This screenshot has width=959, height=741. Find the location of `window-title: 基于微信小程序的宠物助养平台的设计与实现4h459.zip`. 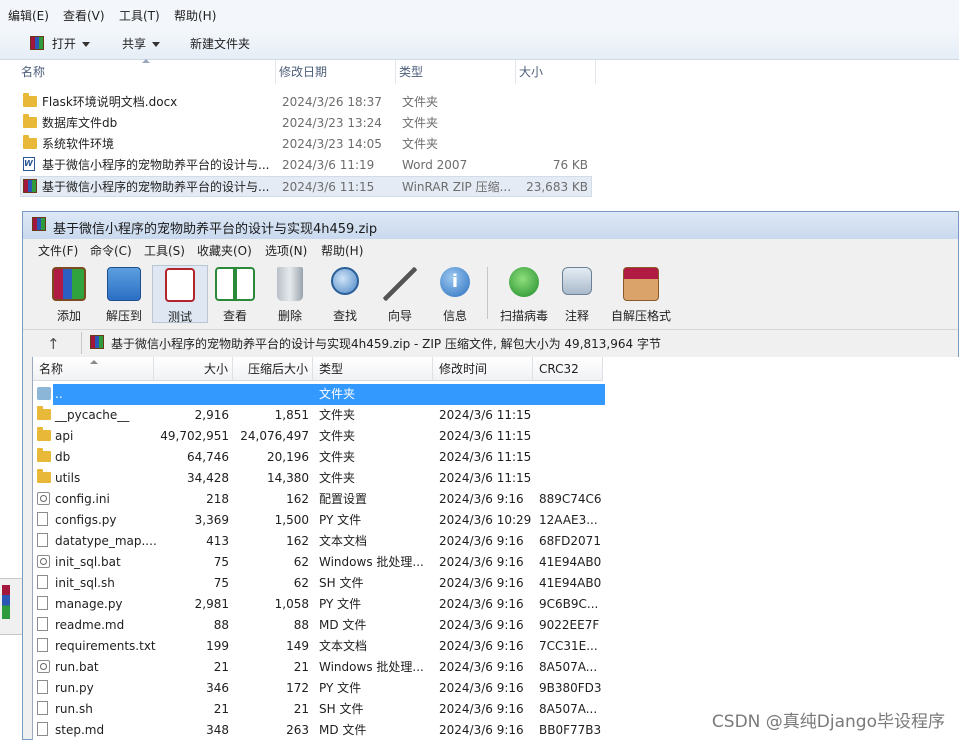

window-title: 基于微信小程序的宠物助养平台的设计与实现4h459.zip is located at coordinates (215, 229).